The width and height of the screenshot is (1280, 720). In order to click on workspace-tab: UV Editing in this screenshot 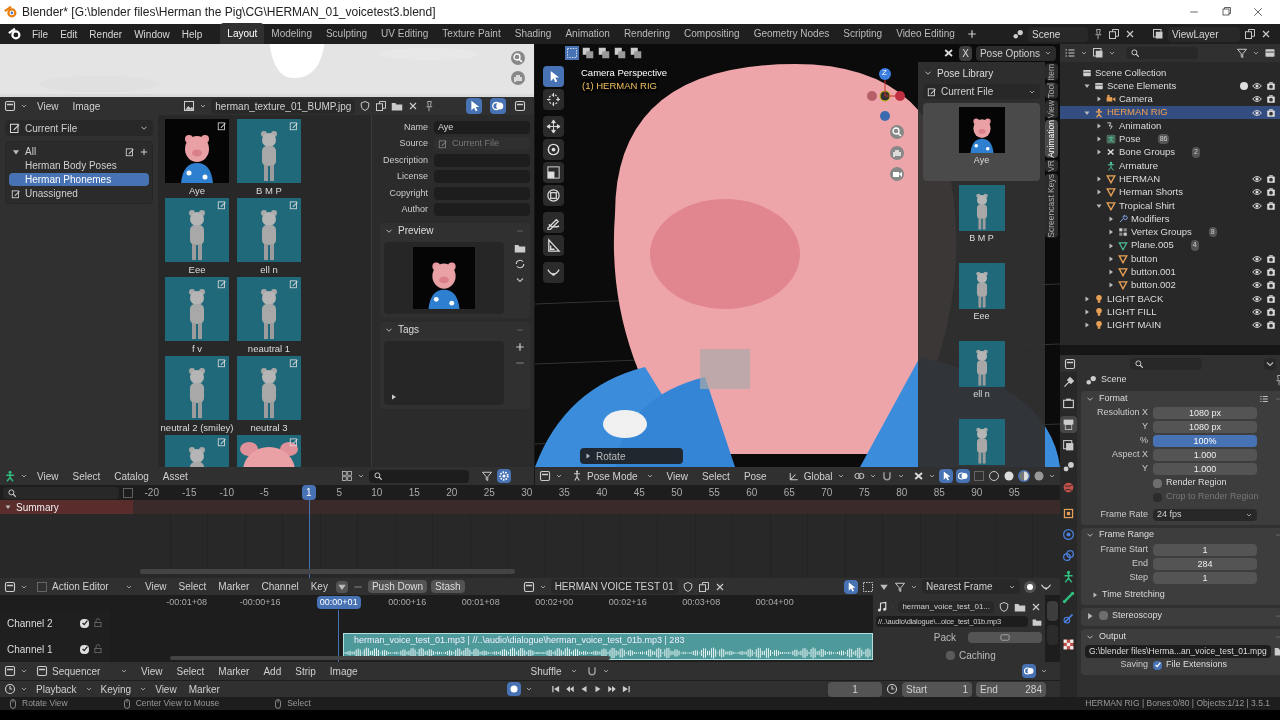, I will do `click(405, 33)`.